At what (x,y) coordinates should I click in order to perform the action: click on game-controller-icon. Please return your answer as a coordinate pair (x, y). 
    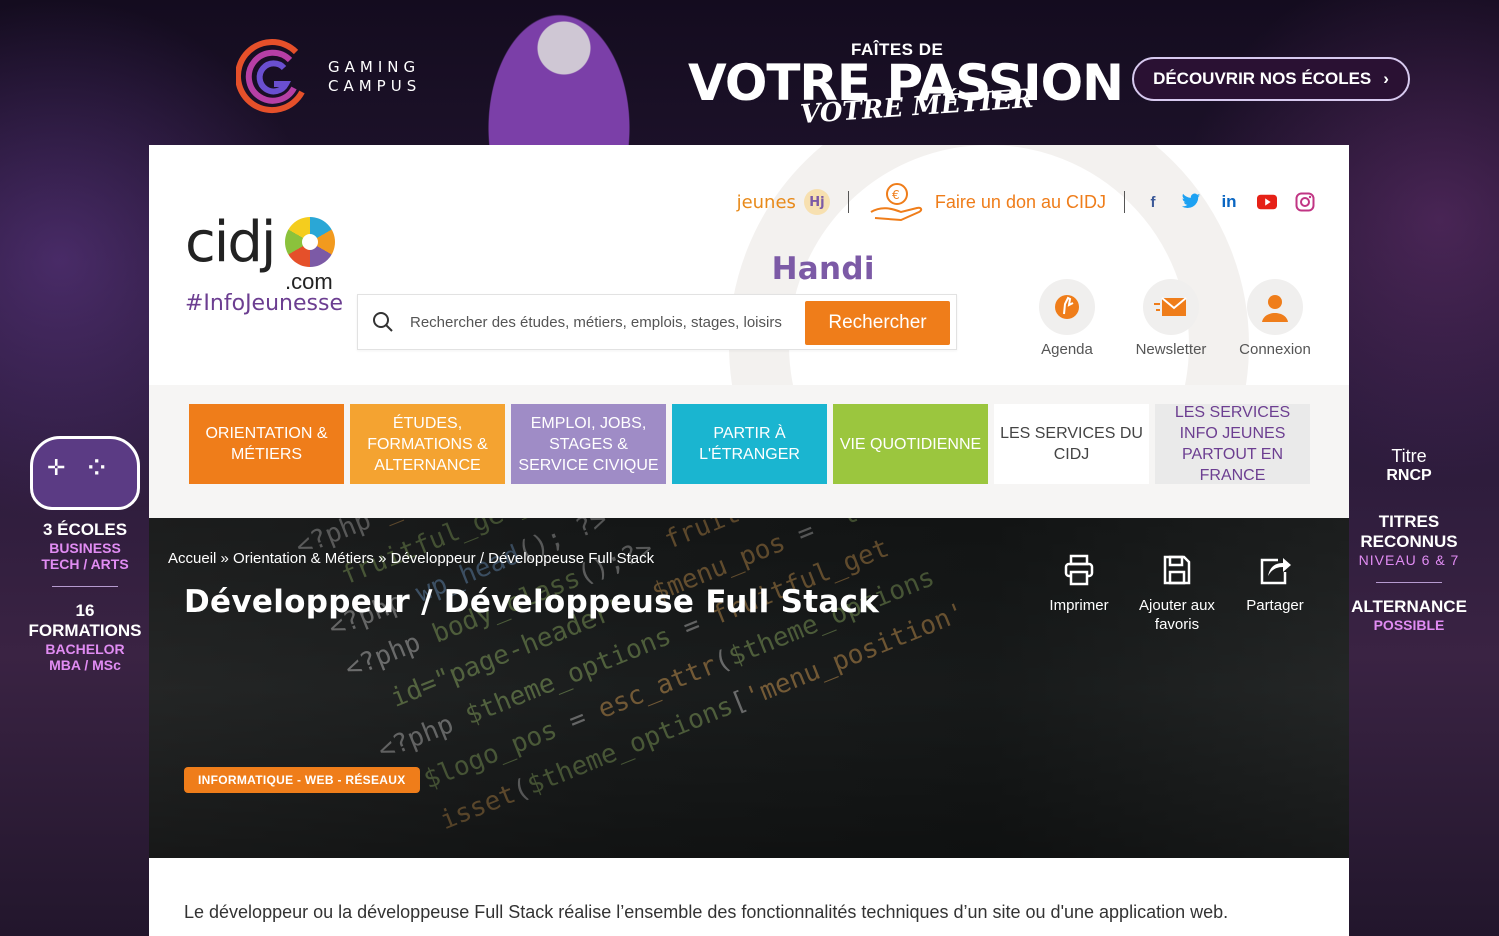
    Looking at the image, I should click on (85, 473).